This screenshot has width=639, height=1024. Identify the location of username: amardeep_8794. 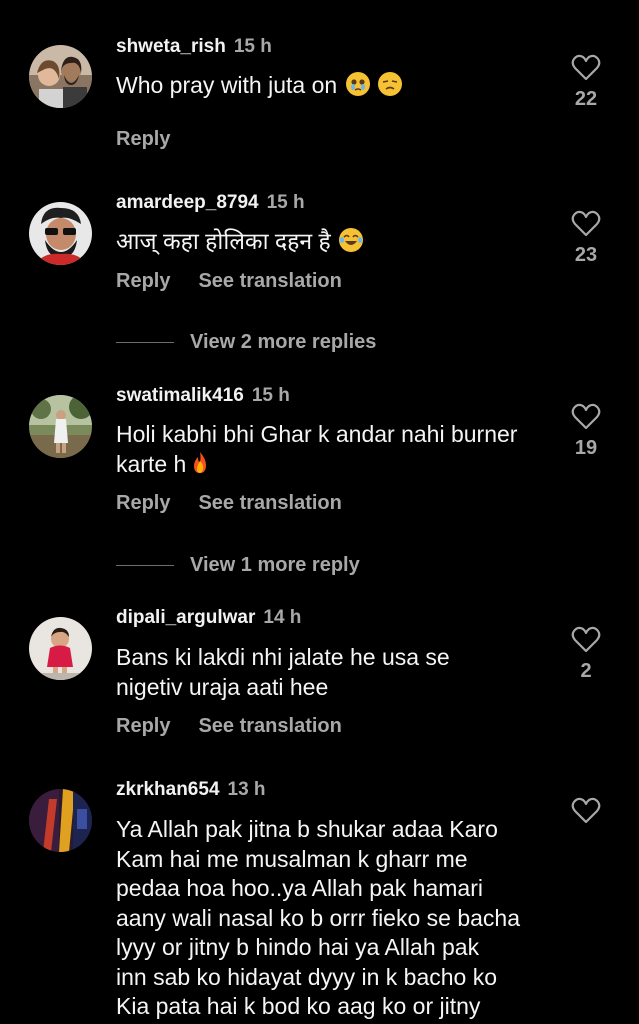
(187, 202).